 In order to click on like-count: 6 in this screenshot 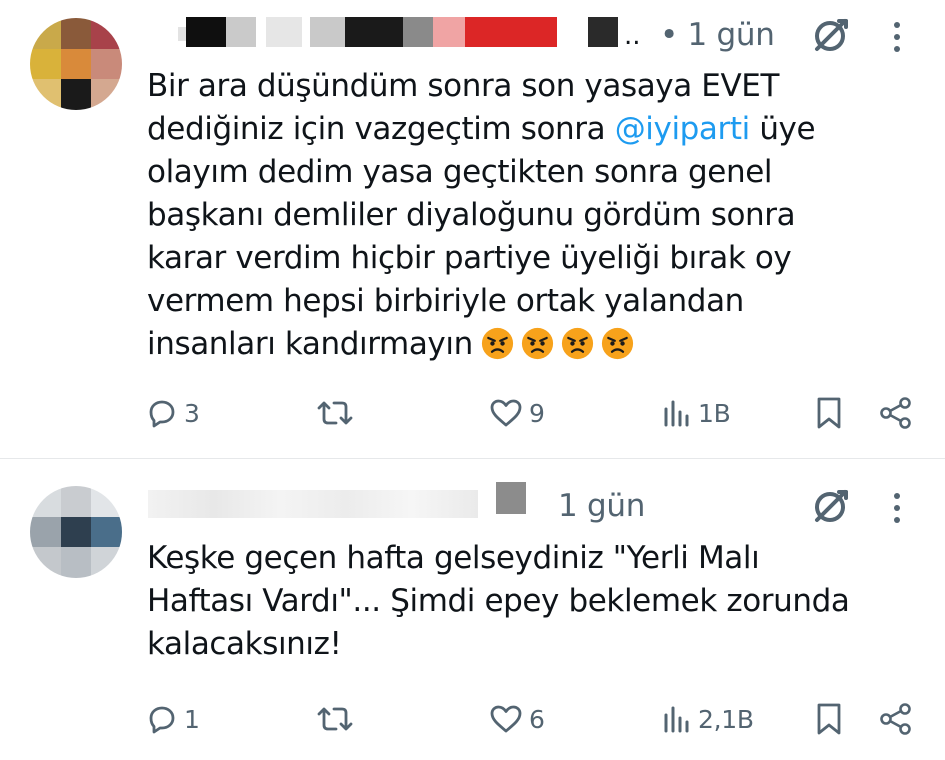, I will do `click(537, 719)`.